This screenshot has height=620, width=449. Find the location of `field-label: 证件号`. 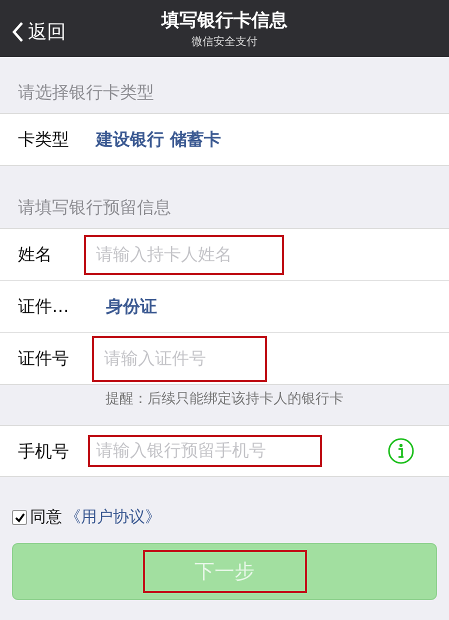

field-label: 证件号 is located at coordinates (44, 359).